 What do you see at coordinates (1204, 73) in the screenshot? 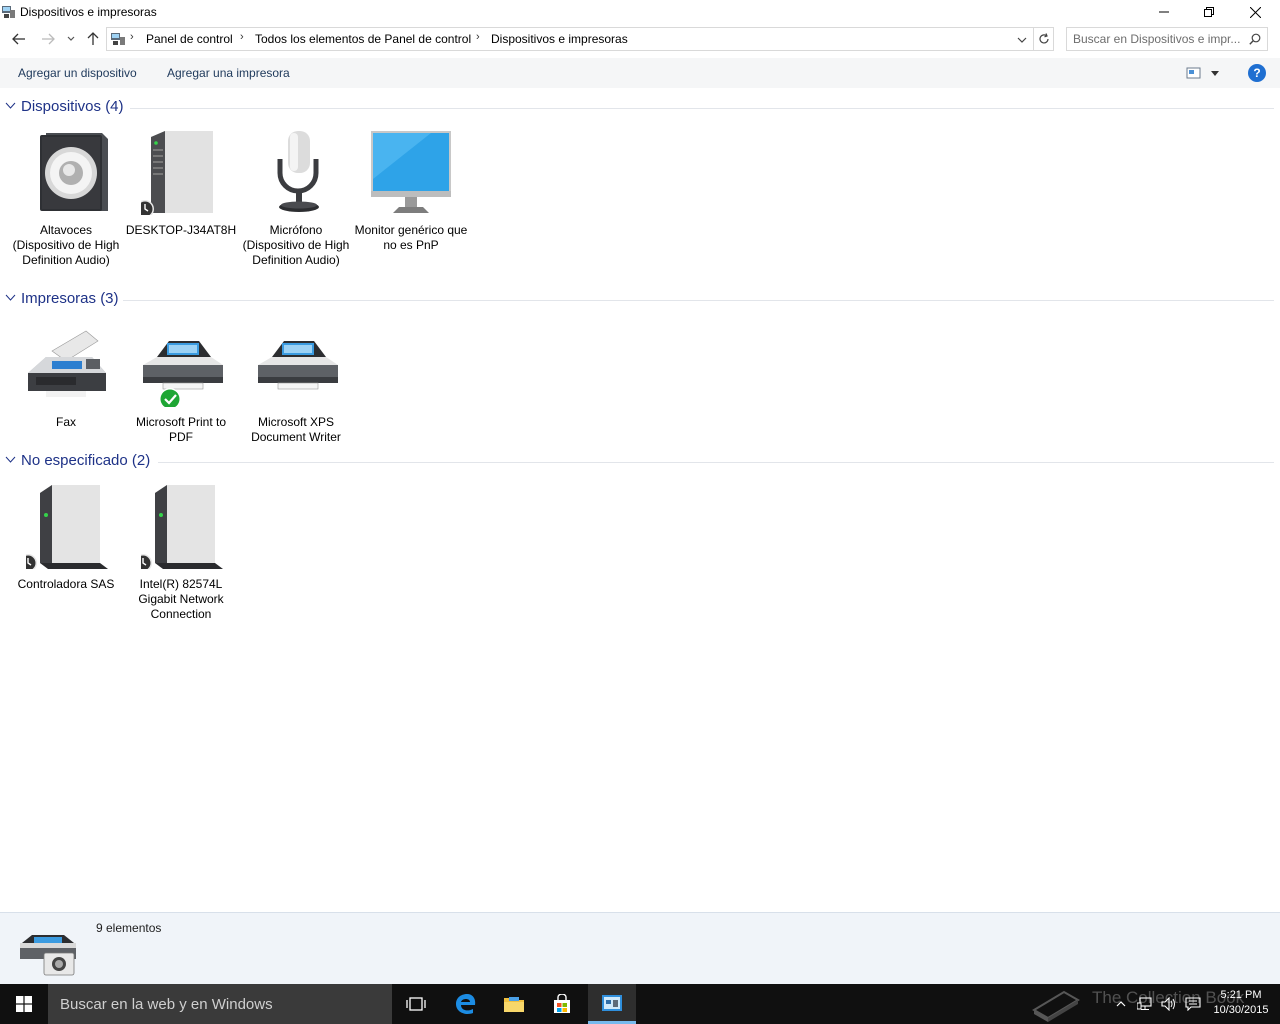
I see `change-view-button` at bounding box center [1204, 73].